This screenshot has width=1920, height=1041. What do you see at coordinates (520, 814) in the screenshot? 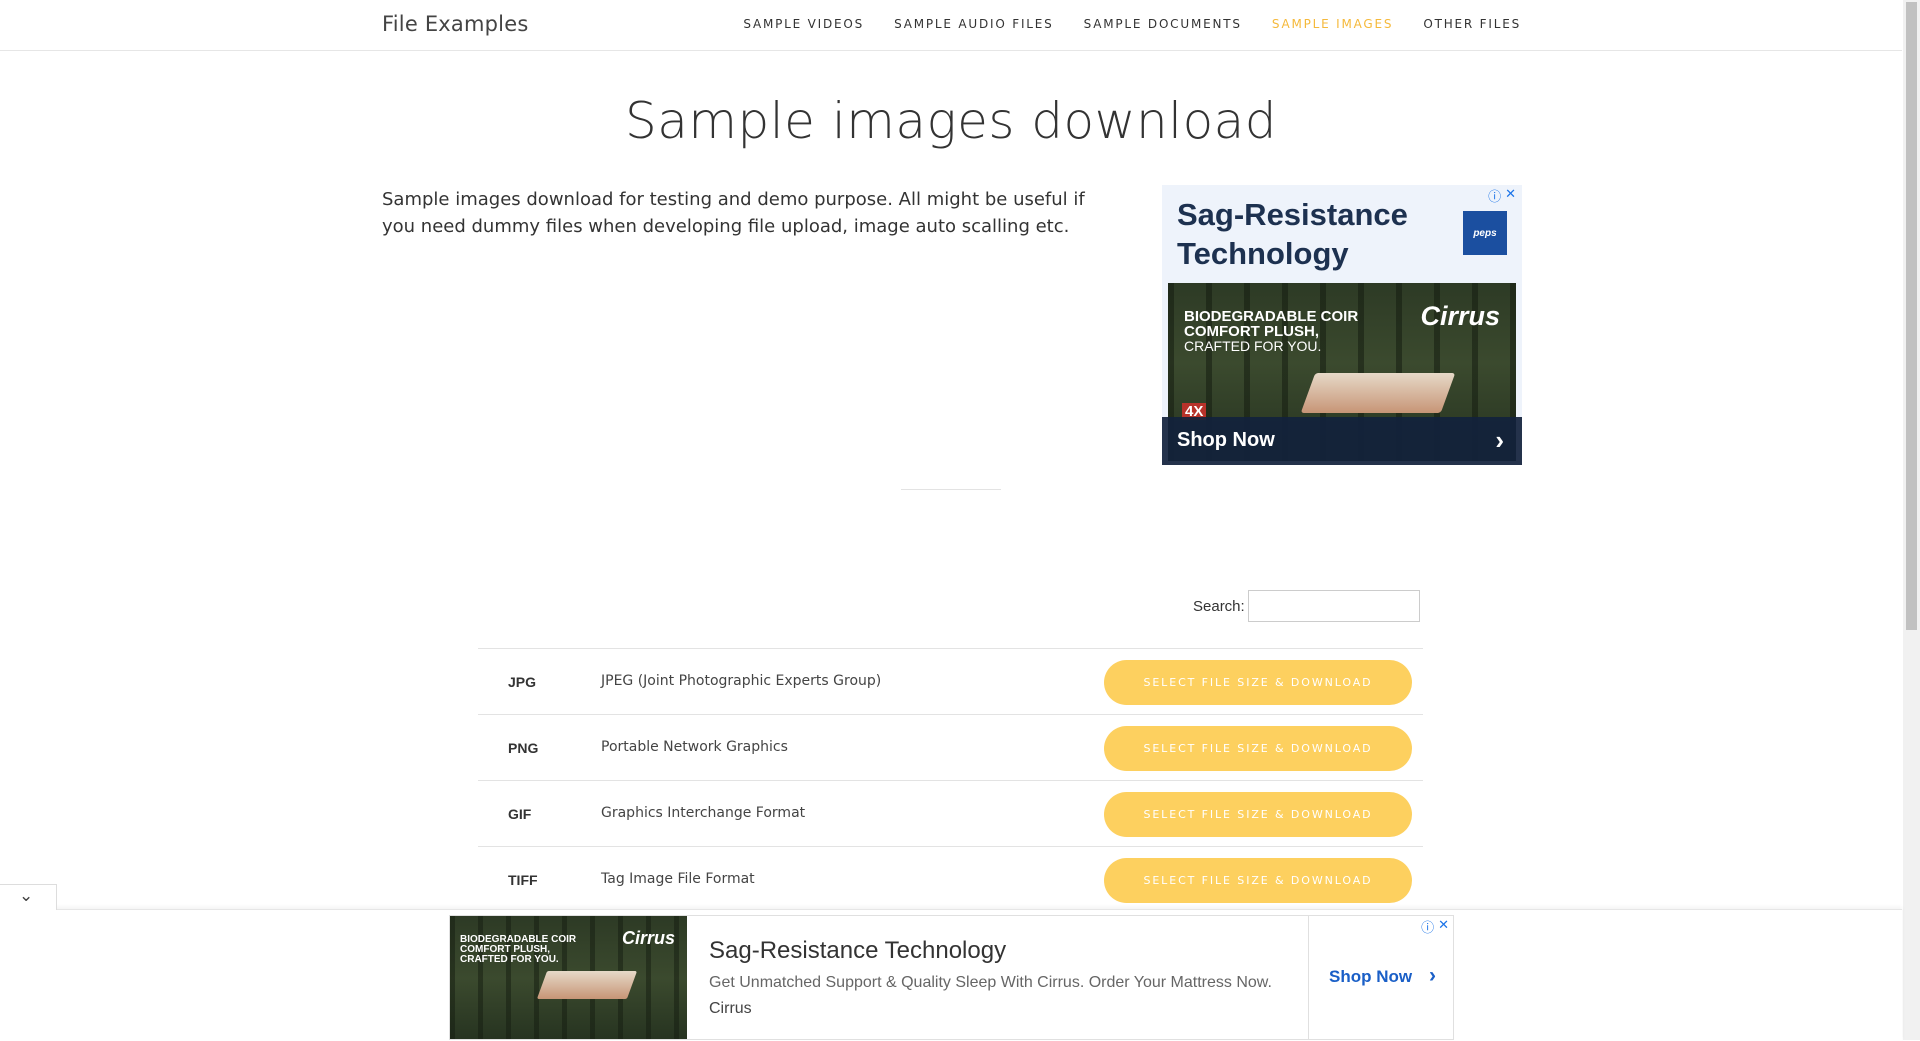
I see `file-extension: GIF` at bounding box center [520, 814].